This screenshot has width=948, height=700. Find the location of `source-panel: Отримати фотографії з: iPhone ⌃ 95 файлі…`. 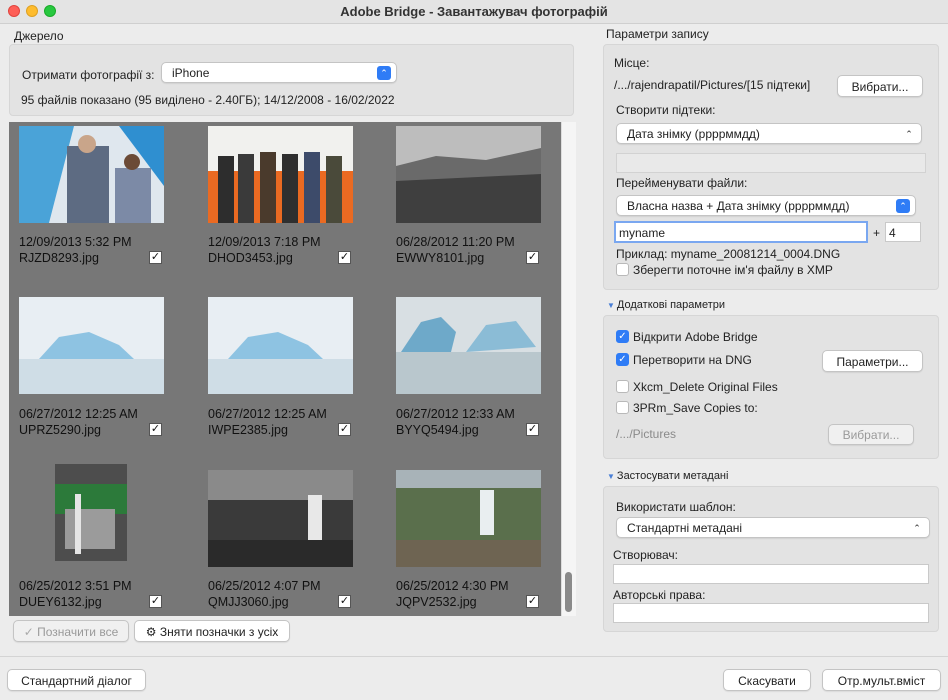

source-panel: Отримати фотографії з: iPhone ⌃ 95 файлі… is located at coordinates (291, 80).